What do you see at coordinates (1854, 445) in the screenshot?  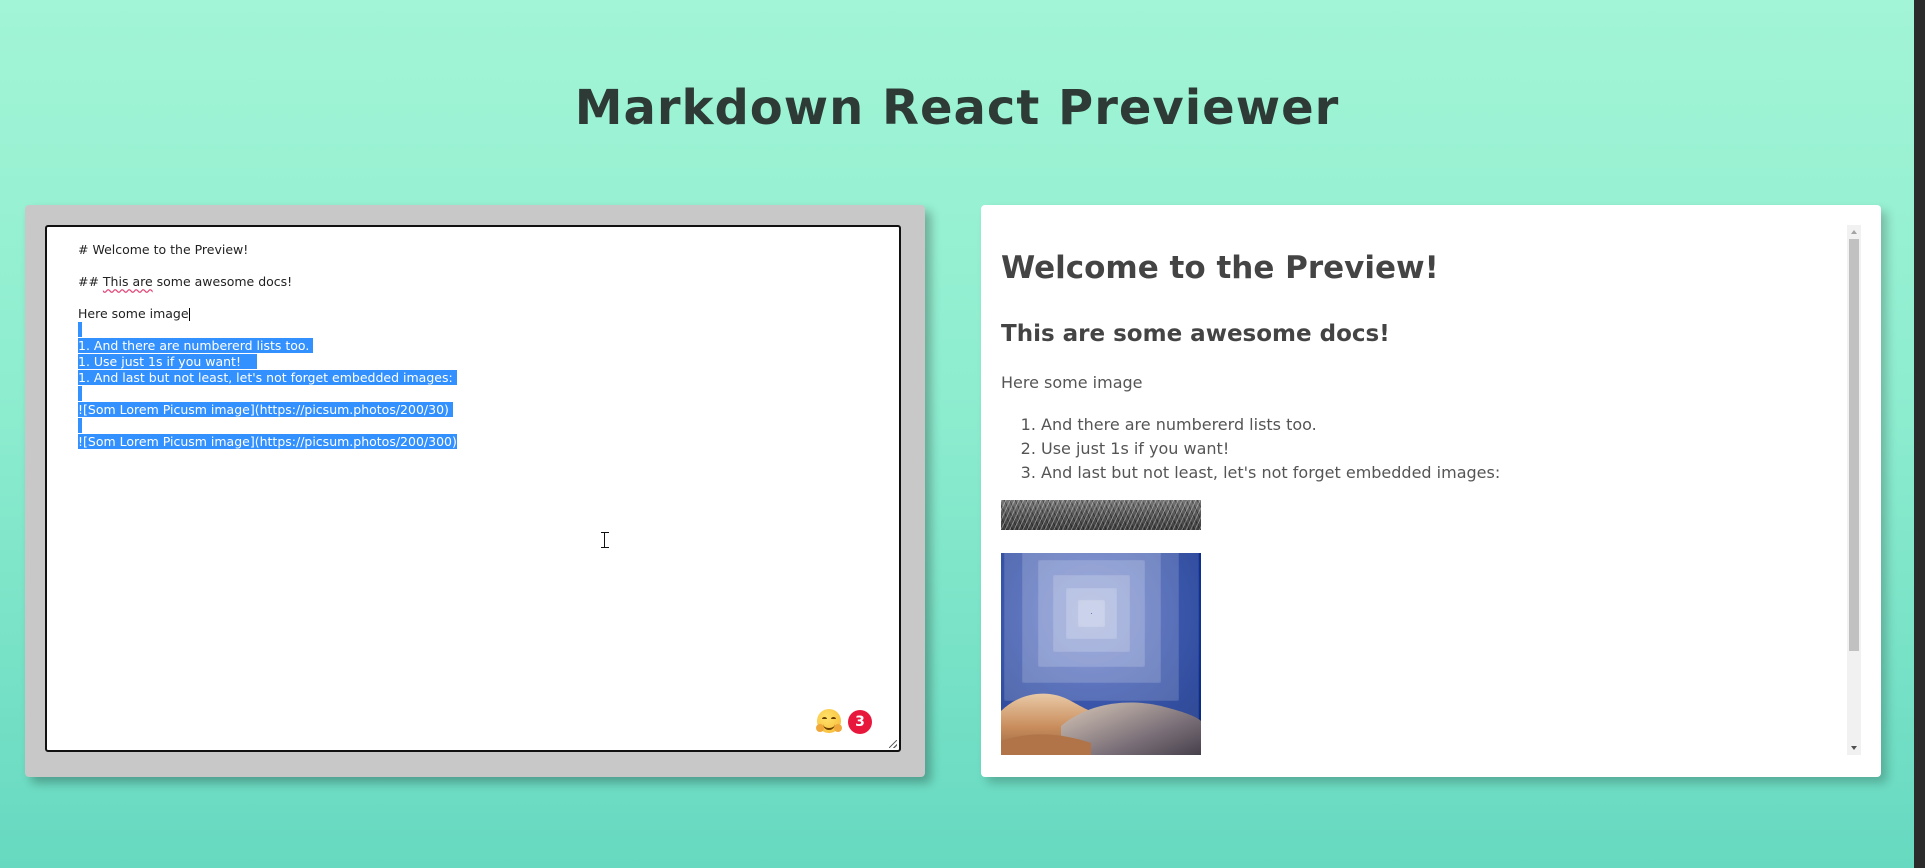 I see `scrollbar-thumb` at bounding box center [1854, 445].